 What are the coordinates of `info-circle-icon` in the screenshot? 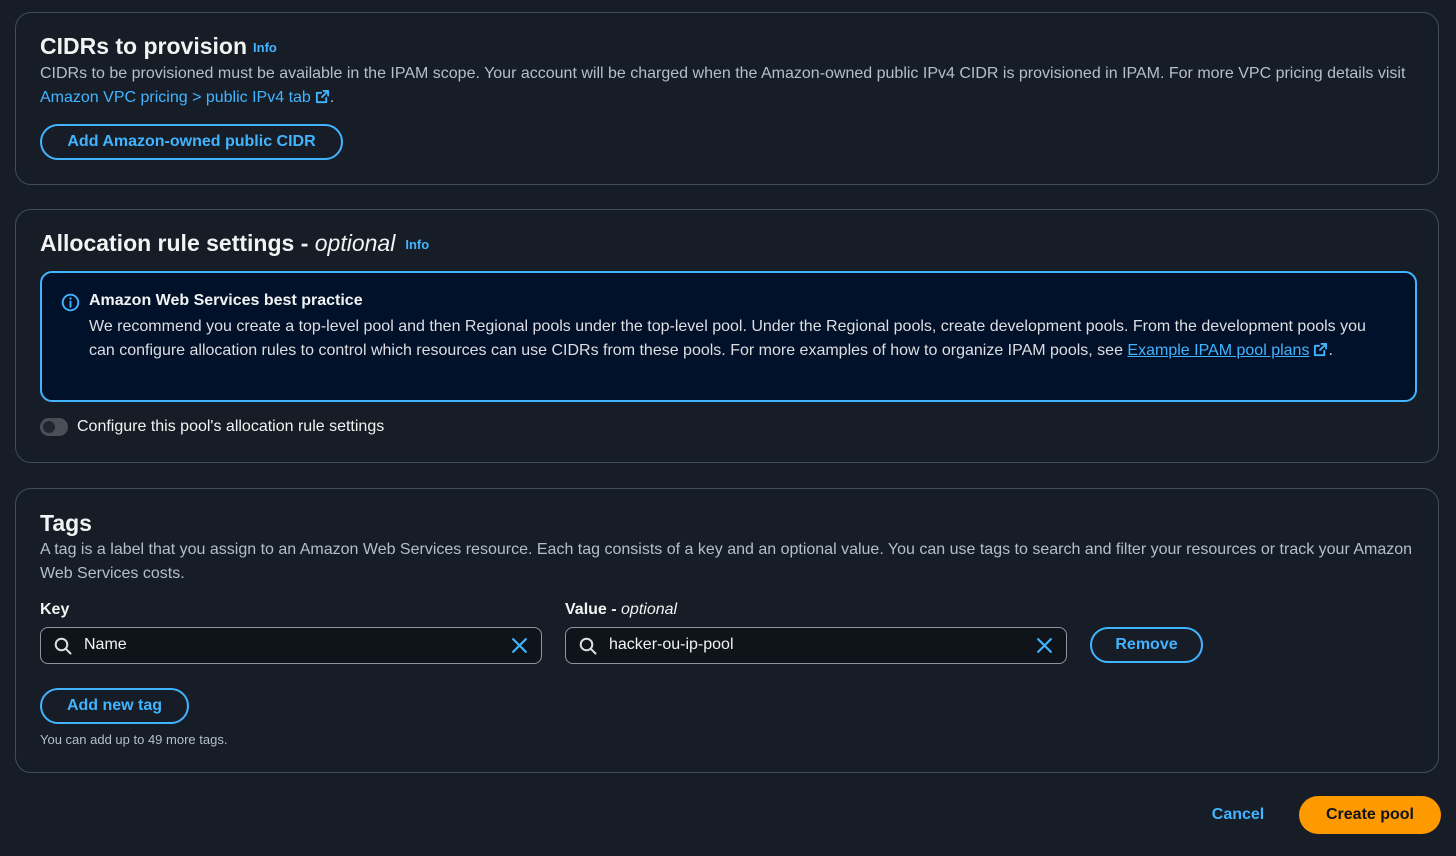 It's located at (70, 302).